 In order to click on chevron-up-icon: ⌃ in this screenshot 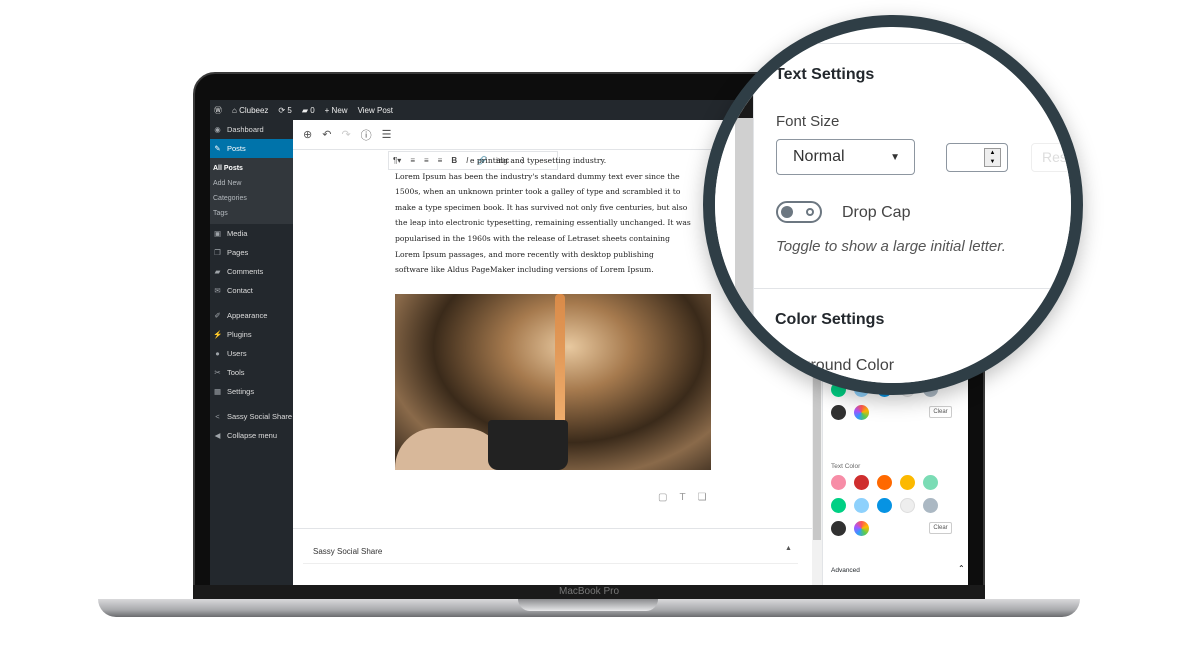, I will do `click(961, 568)`.